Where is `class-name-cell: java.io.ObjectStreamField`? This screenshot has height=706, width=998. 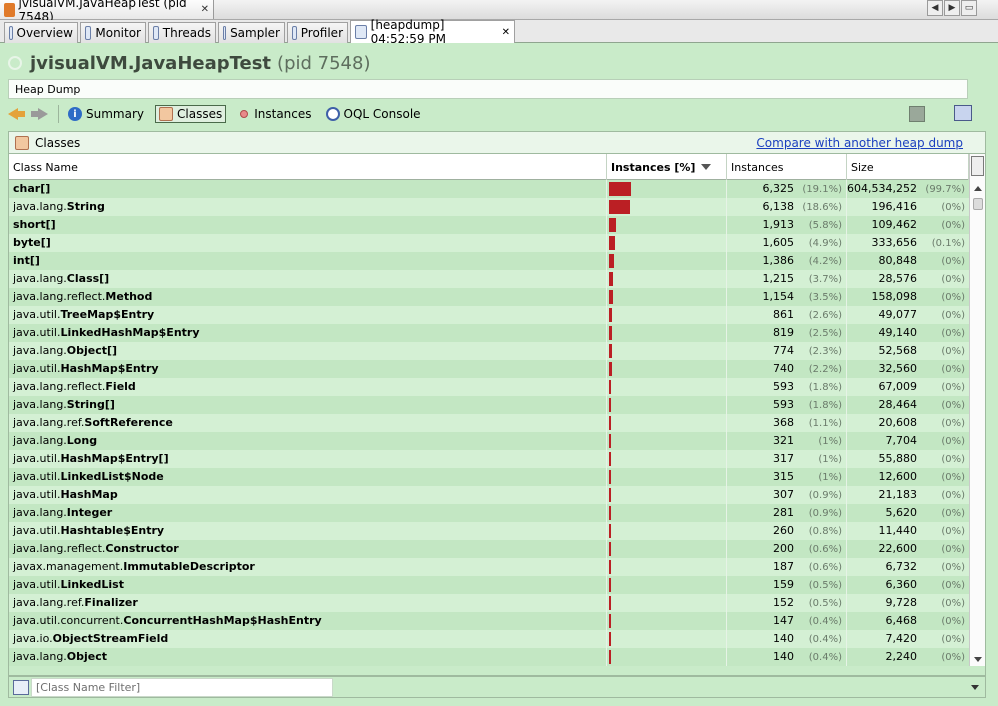
class-name-cell: java.io.ObjectStreamField is located at coordinates (308, 639).